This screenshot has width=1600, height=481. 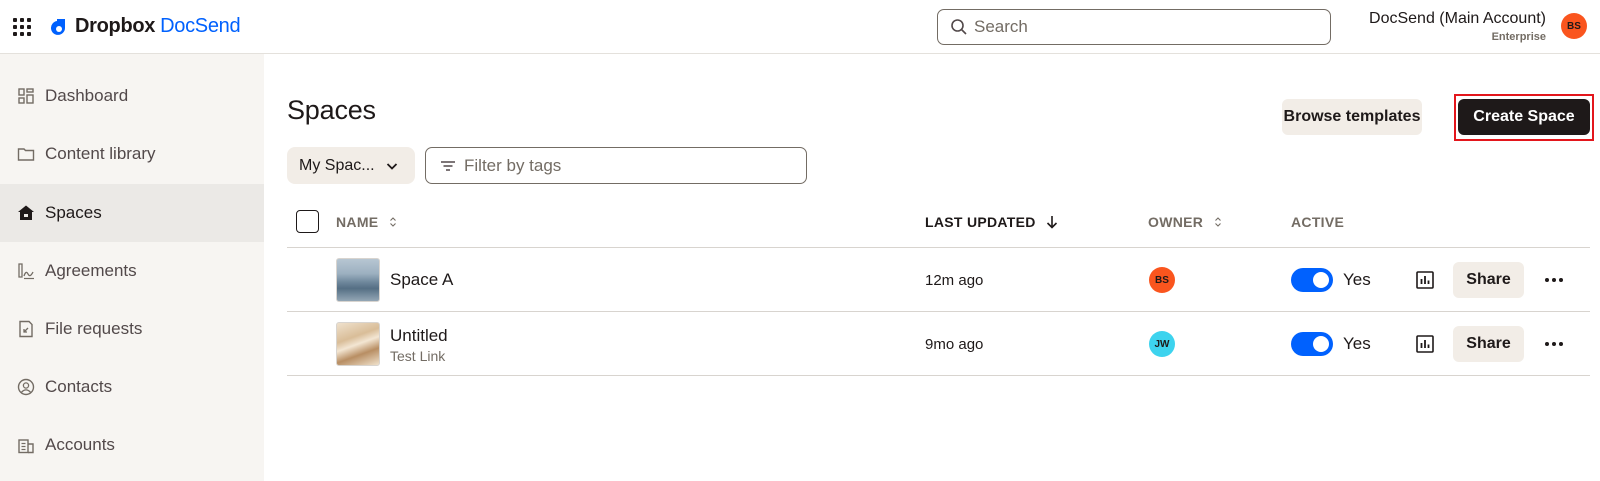 What do you see at coordinates (1524, 117) in the screenshot?
I see `create-space-button: Create Space` at bounding box center [1524, 117].